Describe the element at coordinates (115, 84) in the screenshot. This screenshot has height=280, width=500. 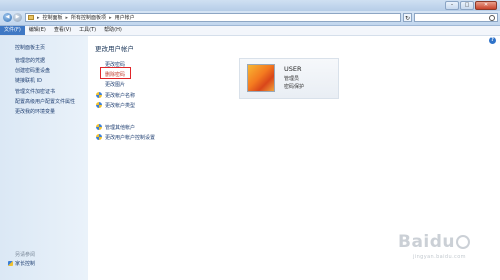
I see `change-picture-link: 更改图片` at that location.